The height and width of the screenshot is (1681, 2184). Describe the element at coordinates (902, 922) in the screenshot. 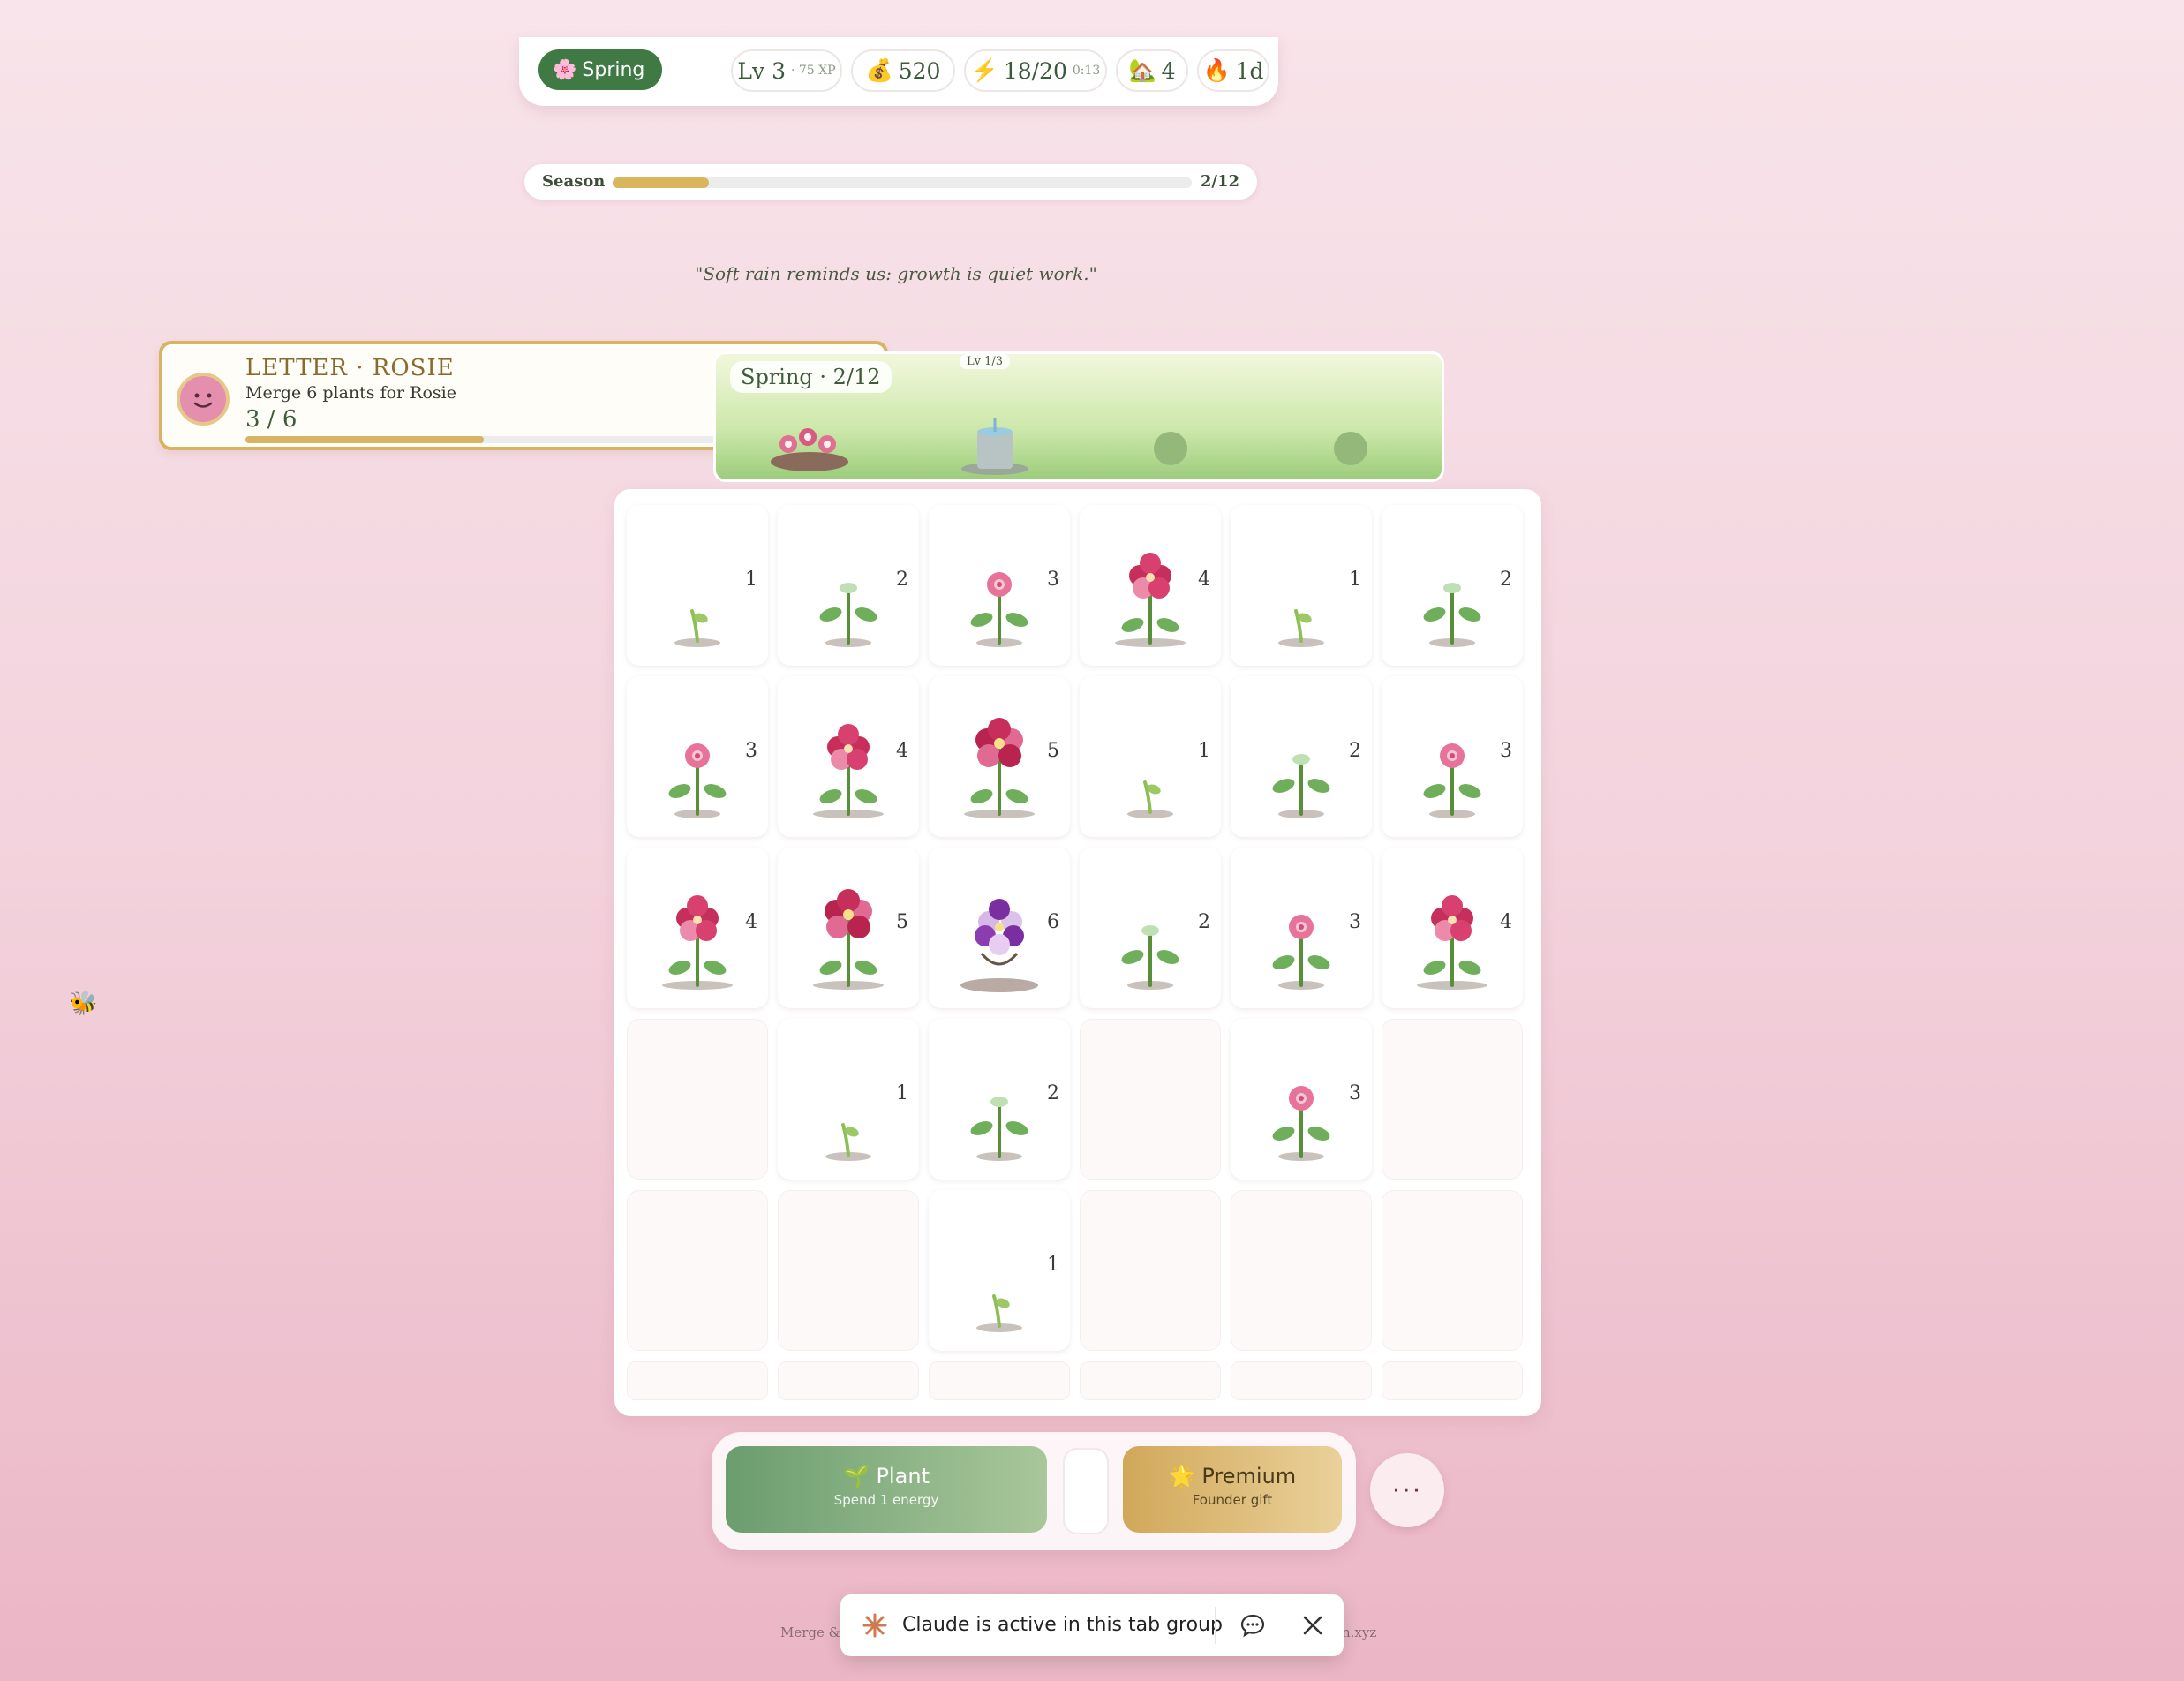

I see `plant-level-label: 5` at that location.